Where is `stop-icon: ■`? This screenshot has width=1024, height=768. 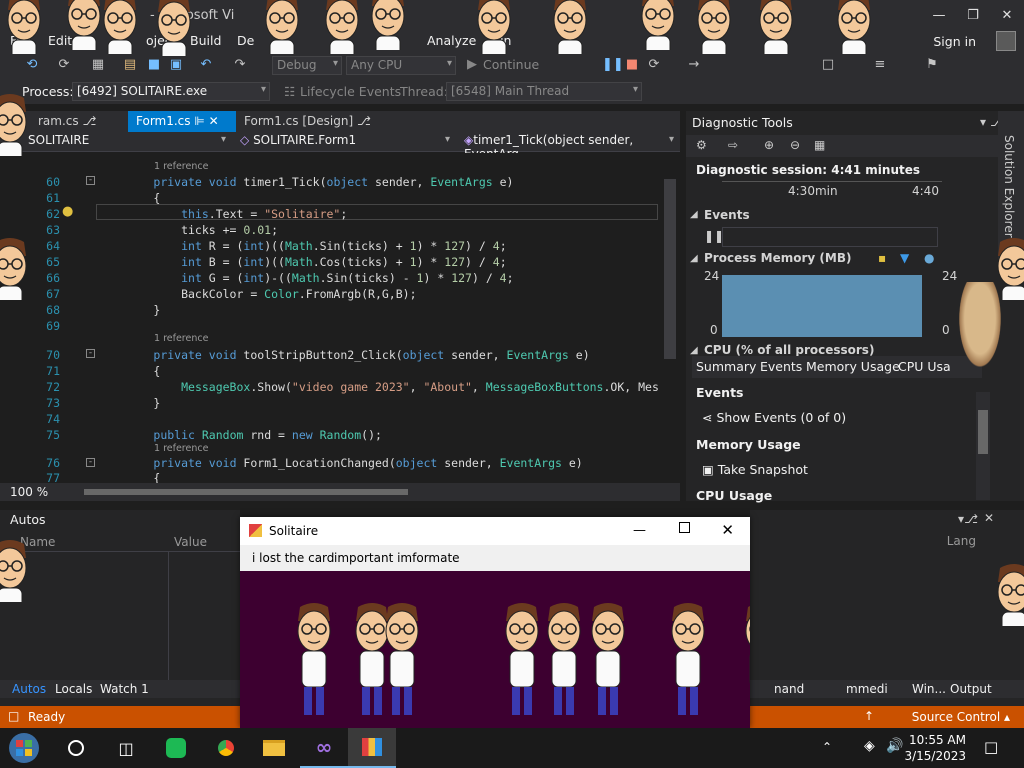 stop-icon: ■ is located at coordinates (632, 65).